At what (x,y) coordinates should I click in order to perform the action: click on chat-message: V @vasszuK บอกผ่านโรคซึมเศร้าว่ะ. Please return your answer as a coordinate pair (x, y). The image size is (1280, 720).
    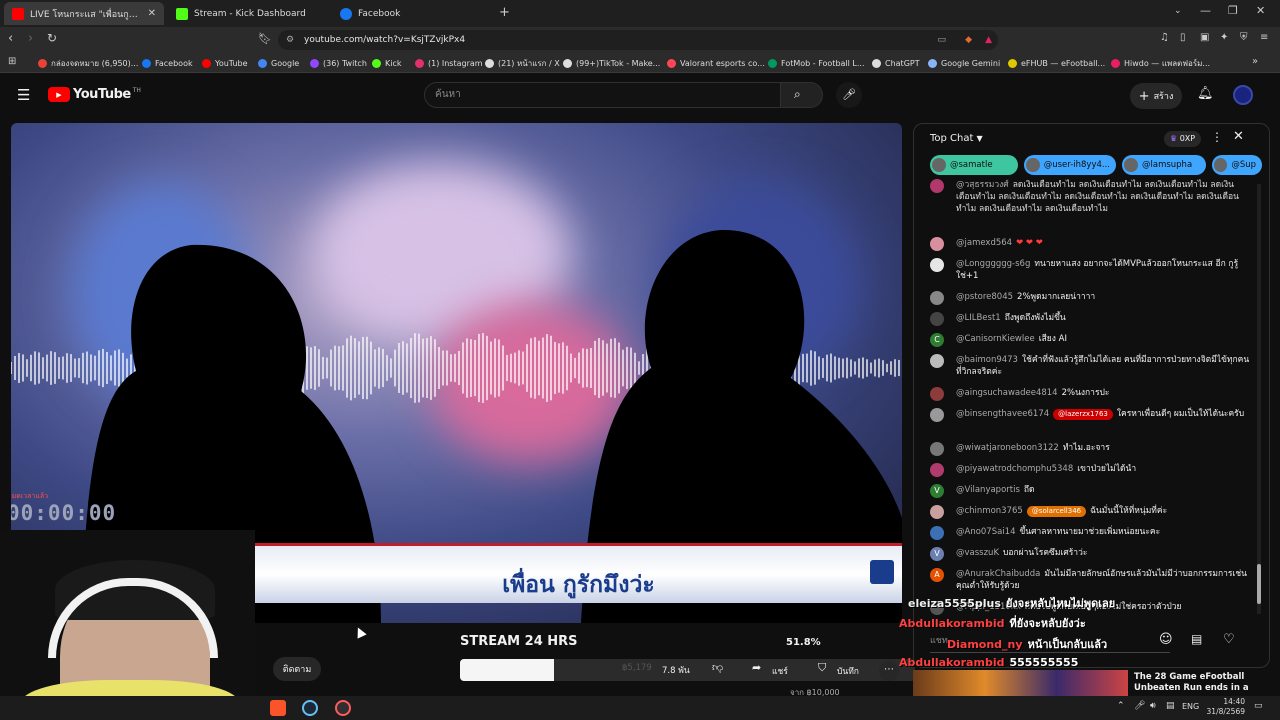
    Looking at the image, I should click on (1090, 554).